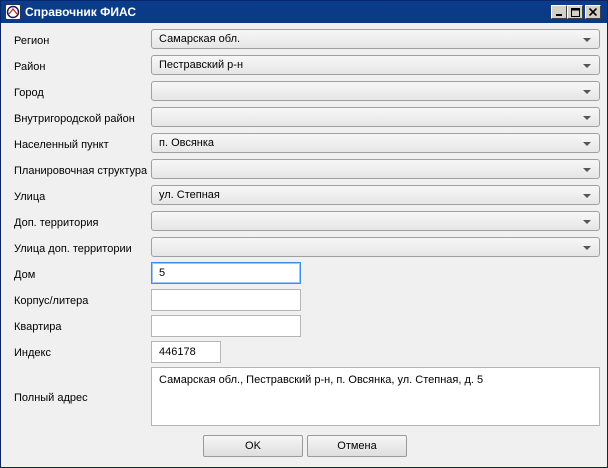  What do you see at coordinates (73, 249) in the screenshot?
I see `add-territory-street-label: Улица доп. территории` at bounding box center [73, 249].